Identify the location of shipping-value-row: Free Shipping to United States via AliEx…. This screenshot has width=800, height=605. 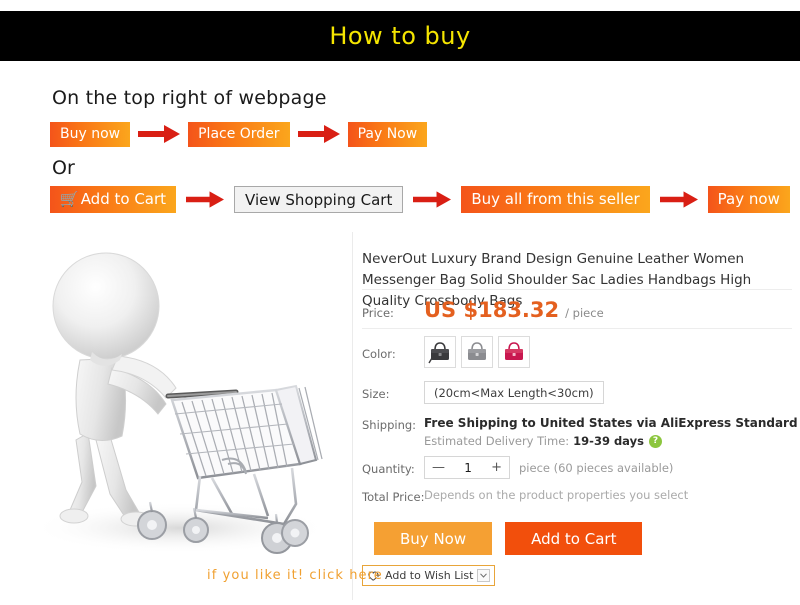
(612, 423).